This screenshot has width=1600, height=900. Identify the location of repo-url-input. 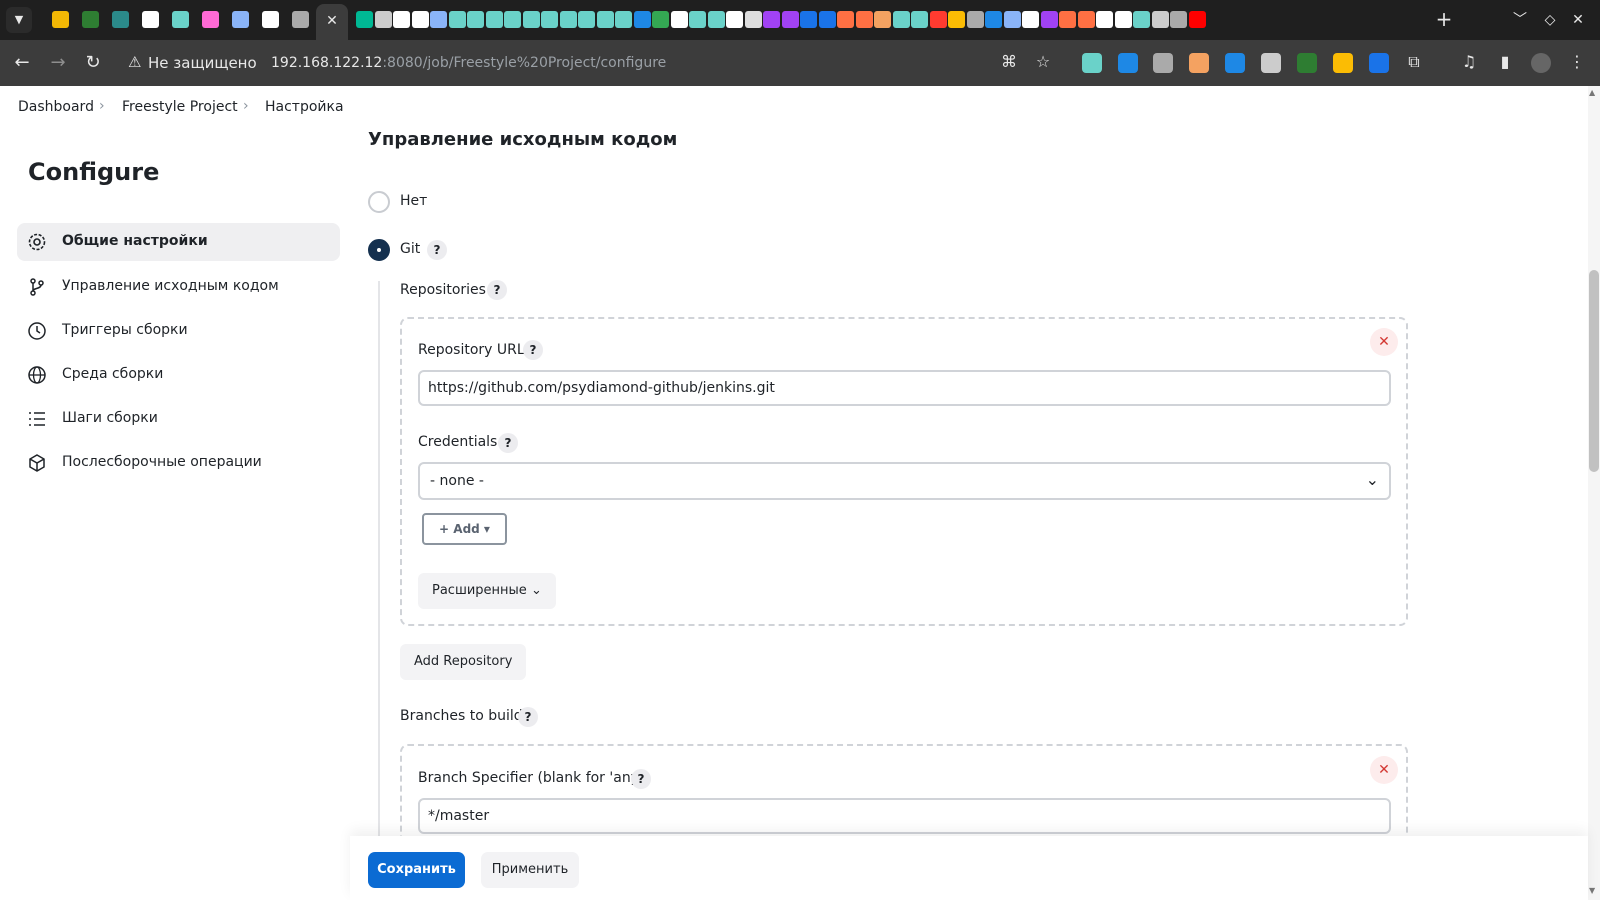
(904, 388).